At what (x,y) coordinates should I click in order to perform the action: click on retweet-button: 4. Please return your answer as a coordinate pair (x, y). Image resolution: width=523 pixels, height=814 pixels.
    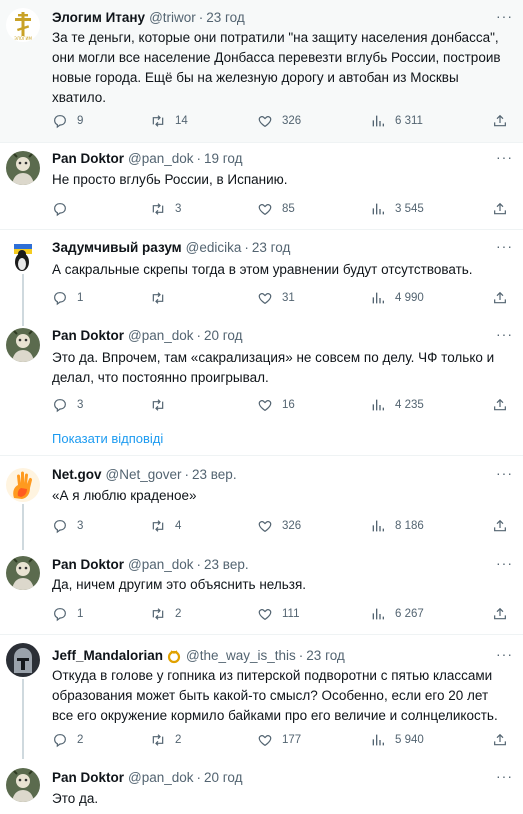
    Looking at the image, I should click on (165, 526).